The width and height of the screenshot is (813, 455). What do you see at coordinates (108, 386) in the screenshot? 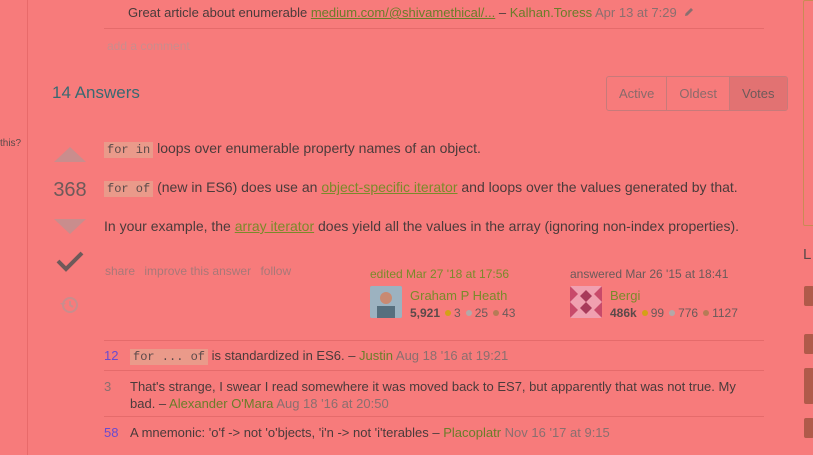
I see `comment-score: 3` at bounding box center [108, 386].